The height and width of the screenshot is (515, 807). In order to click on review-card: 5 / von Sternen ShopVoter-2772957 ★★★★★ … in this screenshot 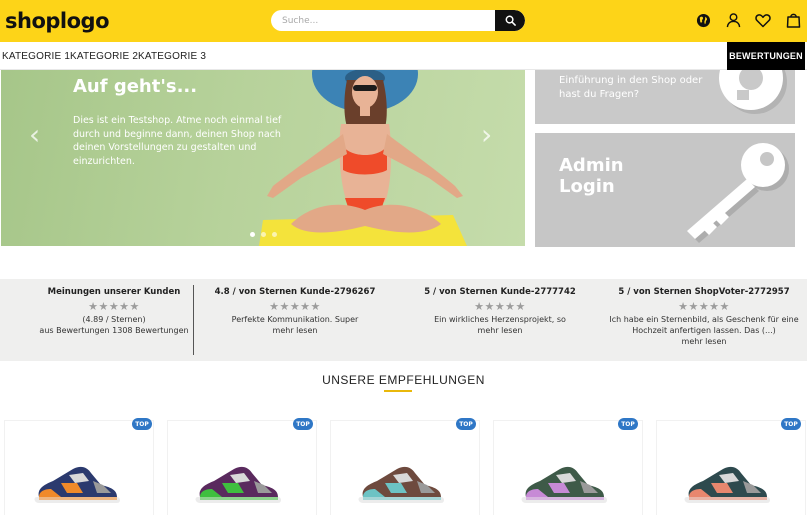, I will do `click(704, 317)`.